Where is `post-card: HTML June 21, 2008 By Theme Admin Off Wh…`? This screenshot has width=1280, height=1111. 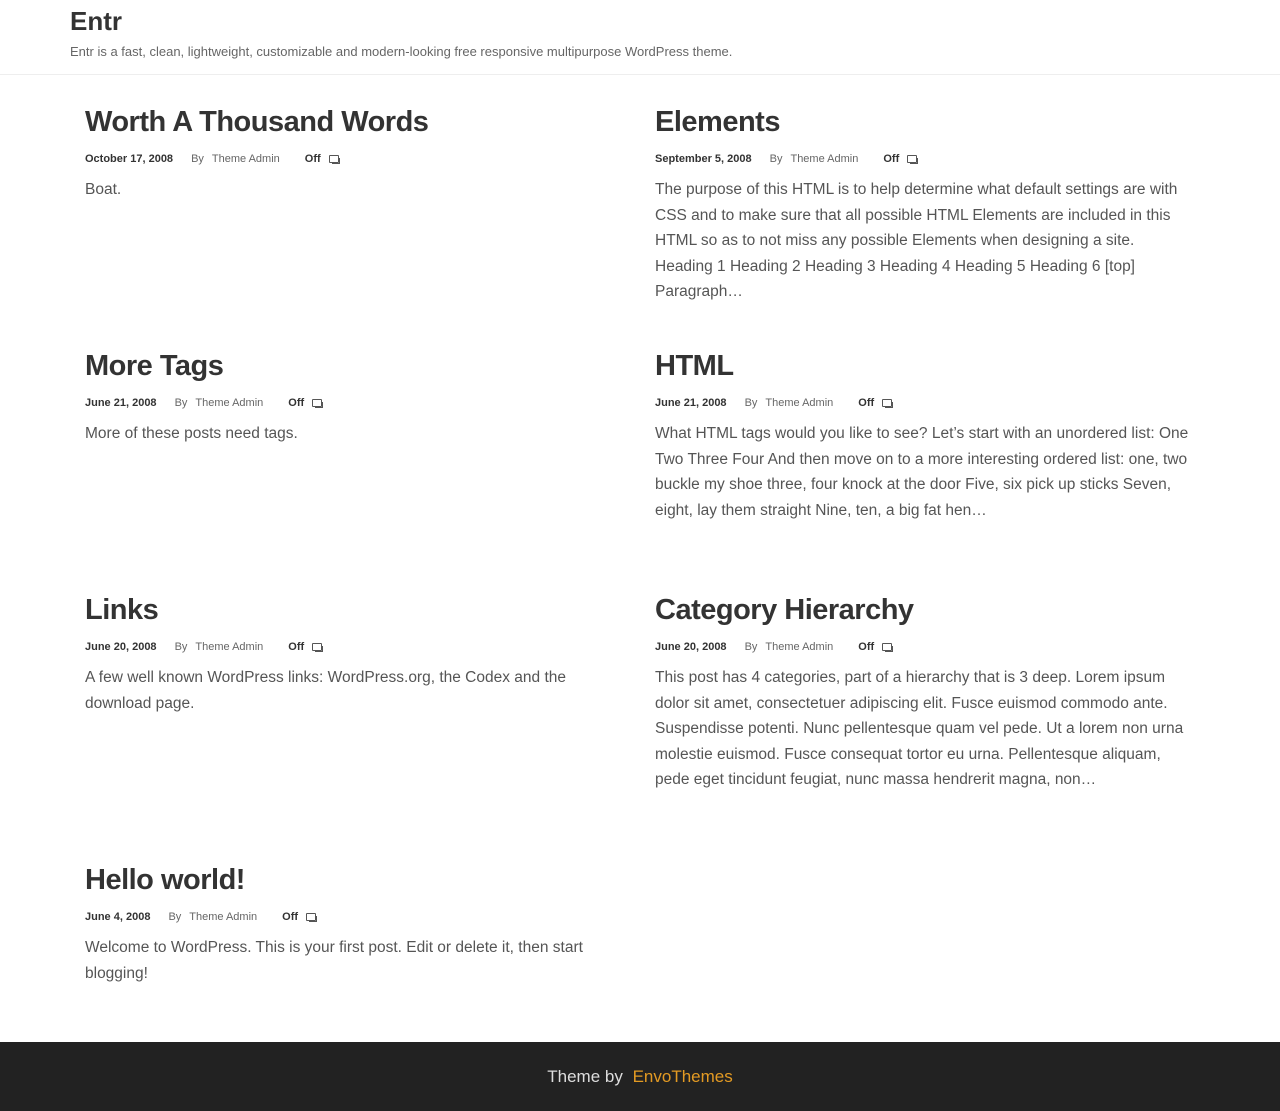
post-card: HTML June 21, 2008 By Theme Admin Off Wh… is located at coordinates (925, 435).